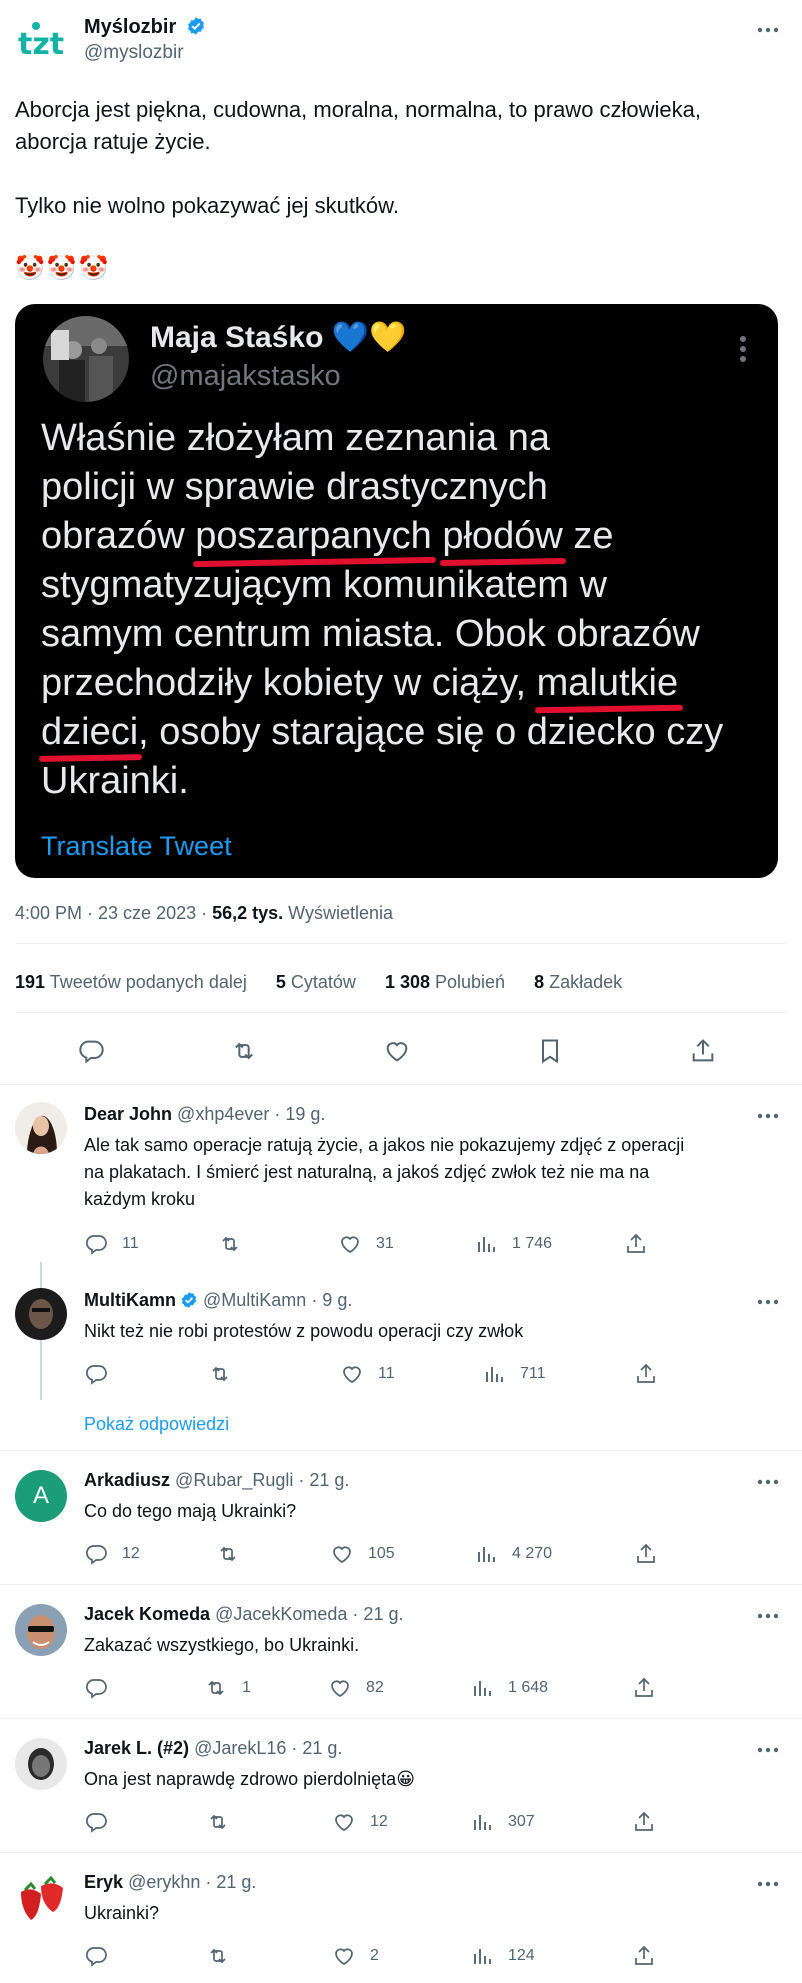  Describe the element at coordinates (429, 1645) in the screenshot. I see `reply-text: Zakazać wszystkiego, bo Ukrainki.` at that location.